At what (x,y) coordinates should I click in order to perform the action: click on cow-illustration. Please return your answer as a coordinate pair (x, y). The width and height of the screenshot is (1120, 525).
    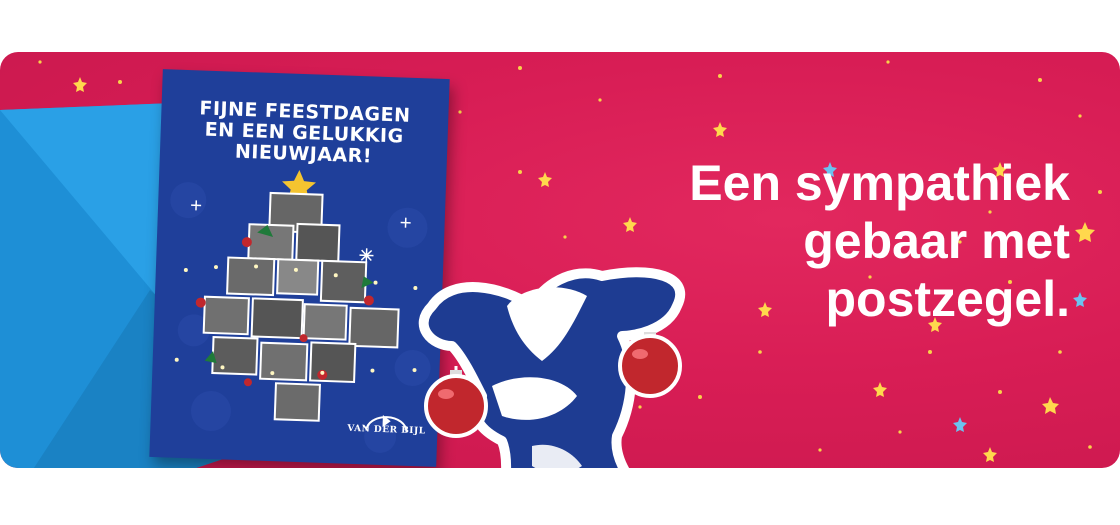
    Looking at the image, I should click on (552, 367).